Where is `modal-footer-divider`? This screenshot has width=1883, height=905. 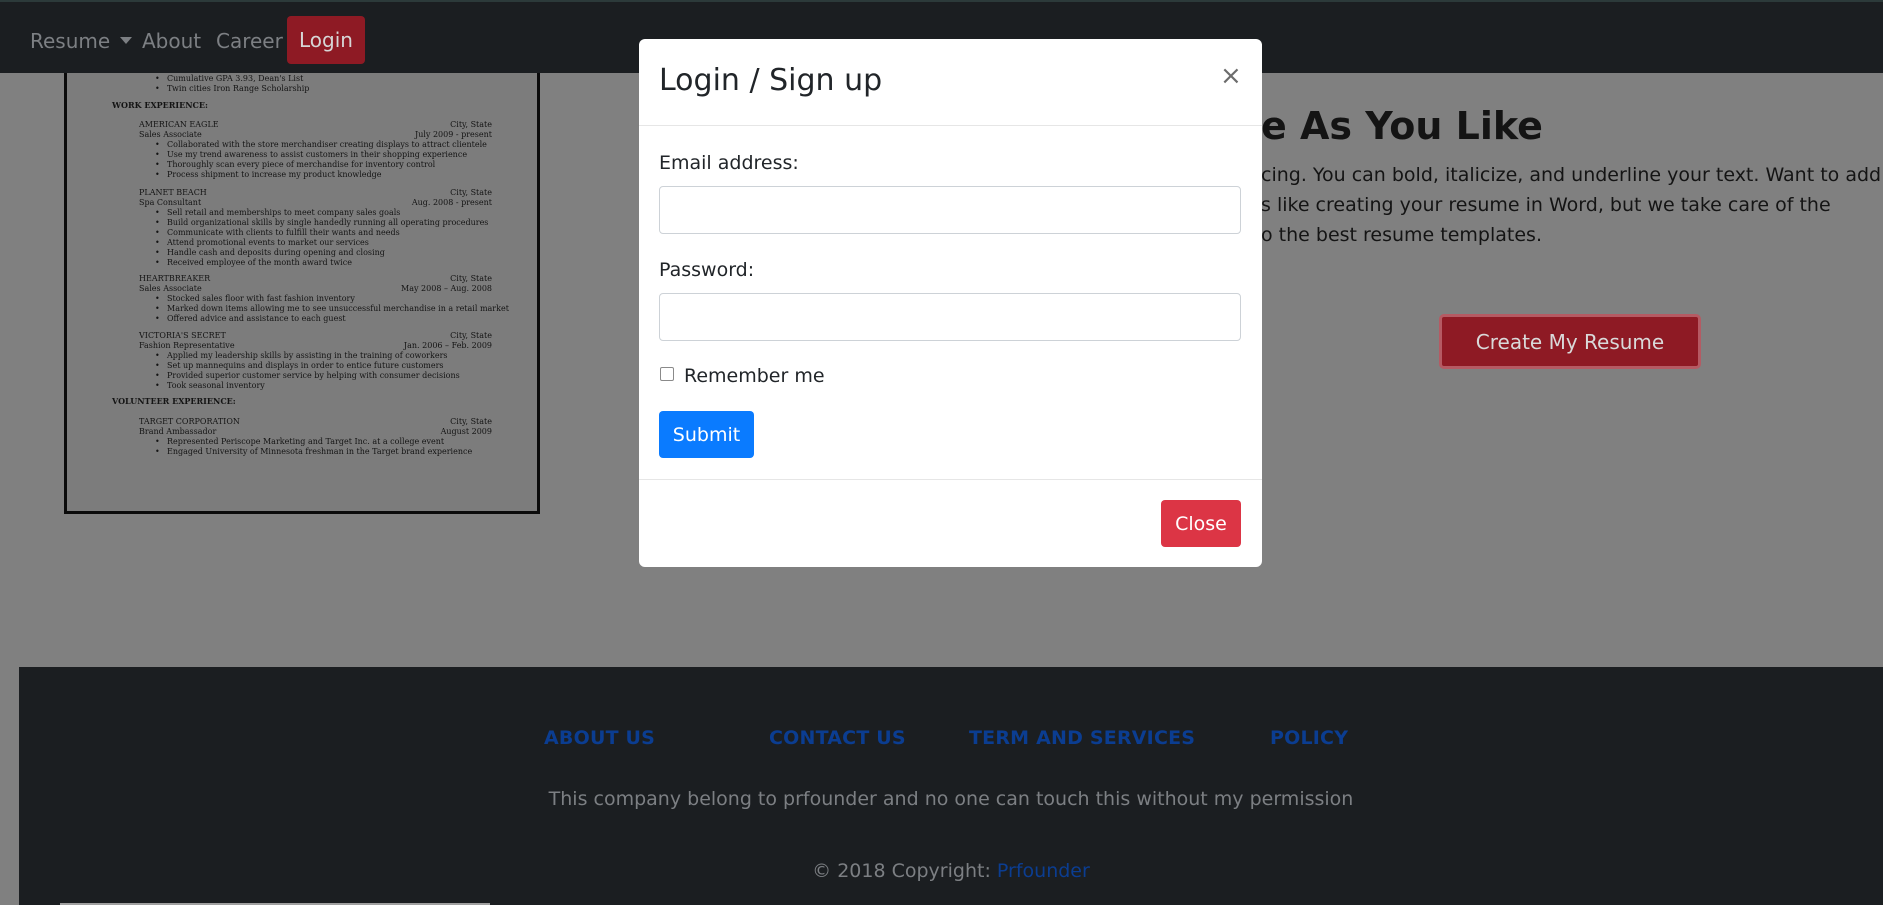 modal-footer-divider is located at coordinates (950, 479).